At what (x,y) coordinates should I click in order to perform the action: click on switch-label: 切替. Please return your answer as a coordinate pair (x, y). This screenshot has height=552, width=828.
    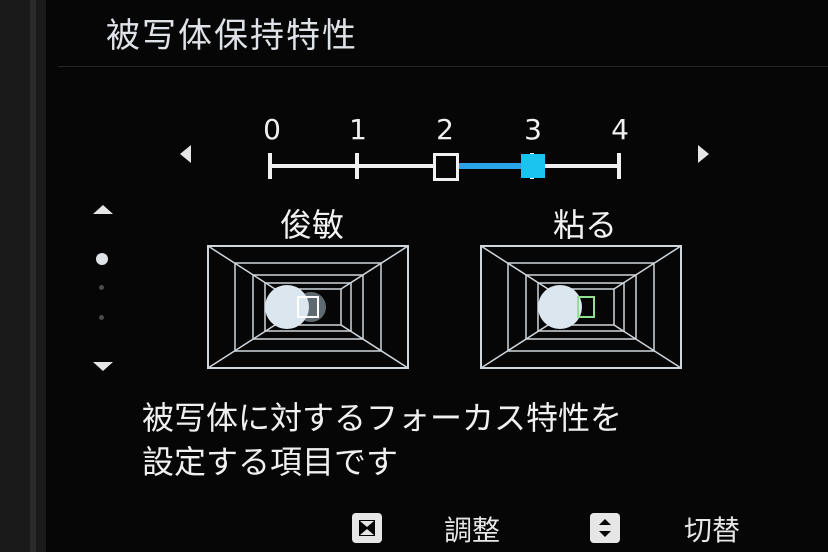
    Looking at the image, I should click on (712, 530).